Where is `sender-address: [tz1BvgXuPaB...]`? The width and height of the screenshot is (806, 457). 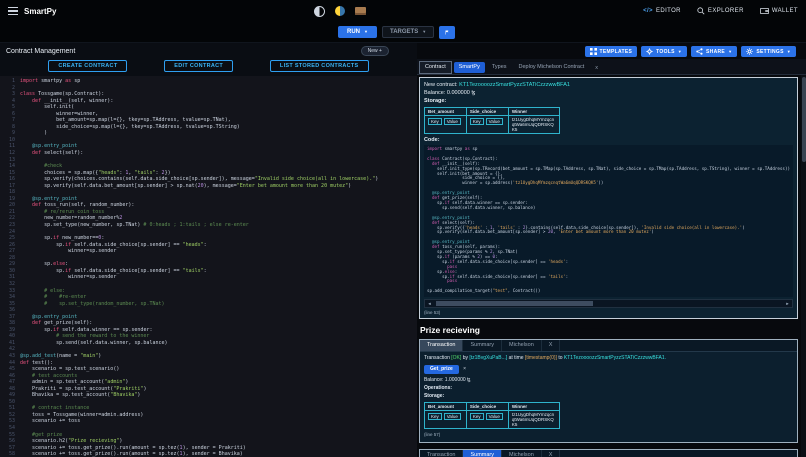 sender-address: [tz1BvgXuPaB...] is located at coordinates (488, 358).